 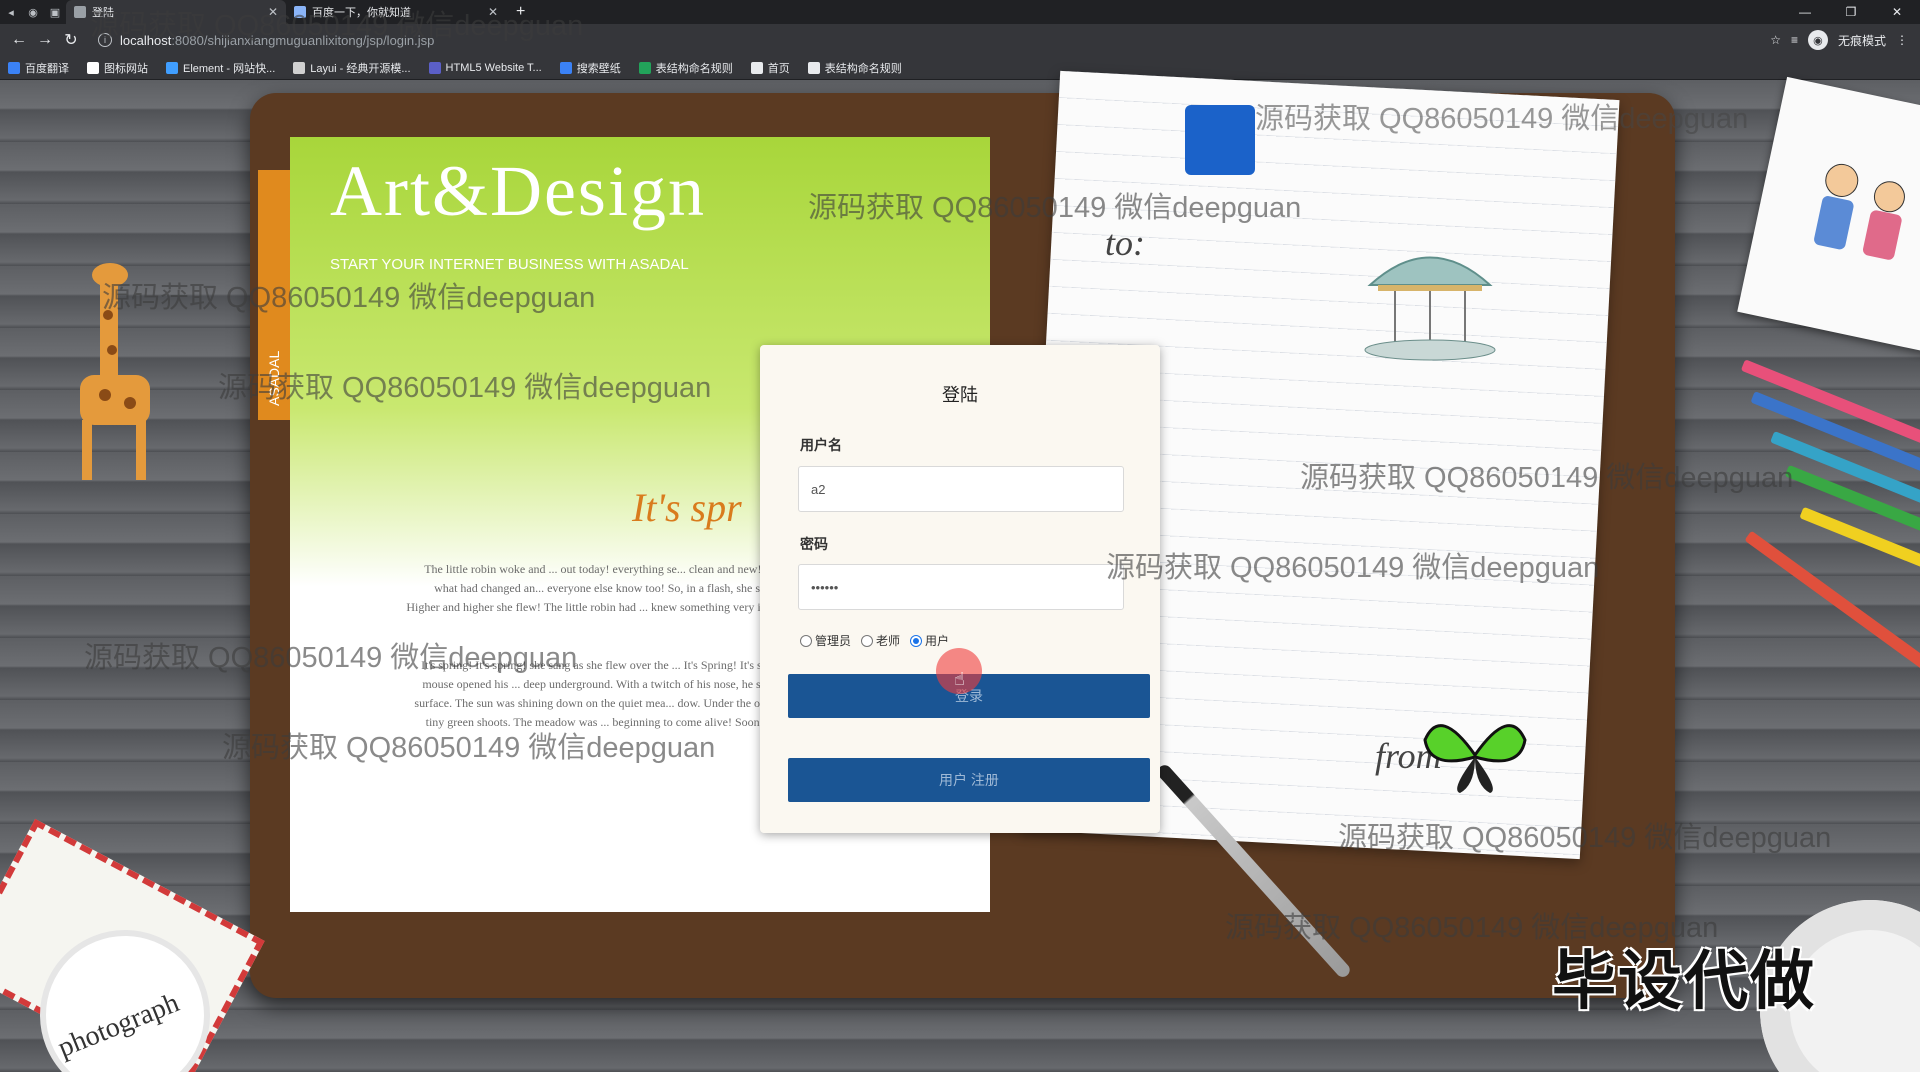 What do you see at coordinates (833, 641) in the screenshot?
I see `role-label: 管理员` at bounding box center [833, 641].